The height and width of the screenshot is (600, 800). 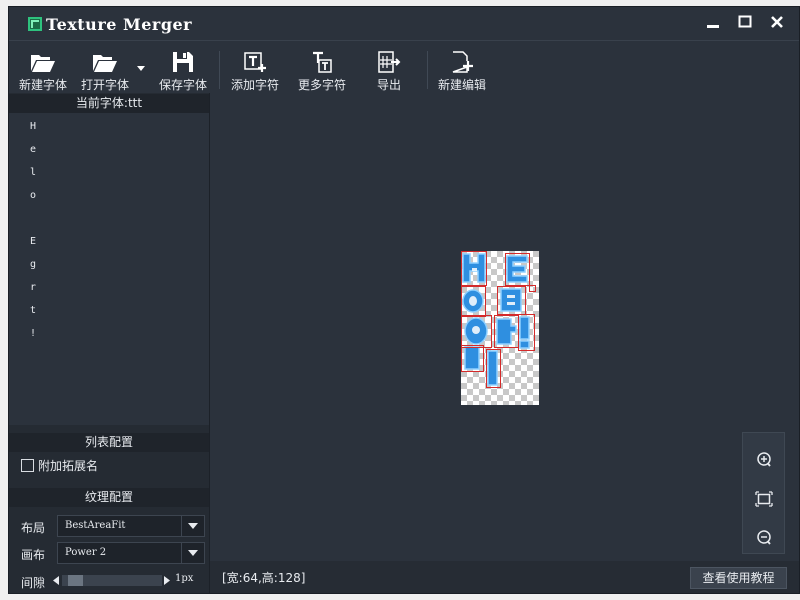 I want to click on slider-right-arrow-icon, so click(x=167, y=580).